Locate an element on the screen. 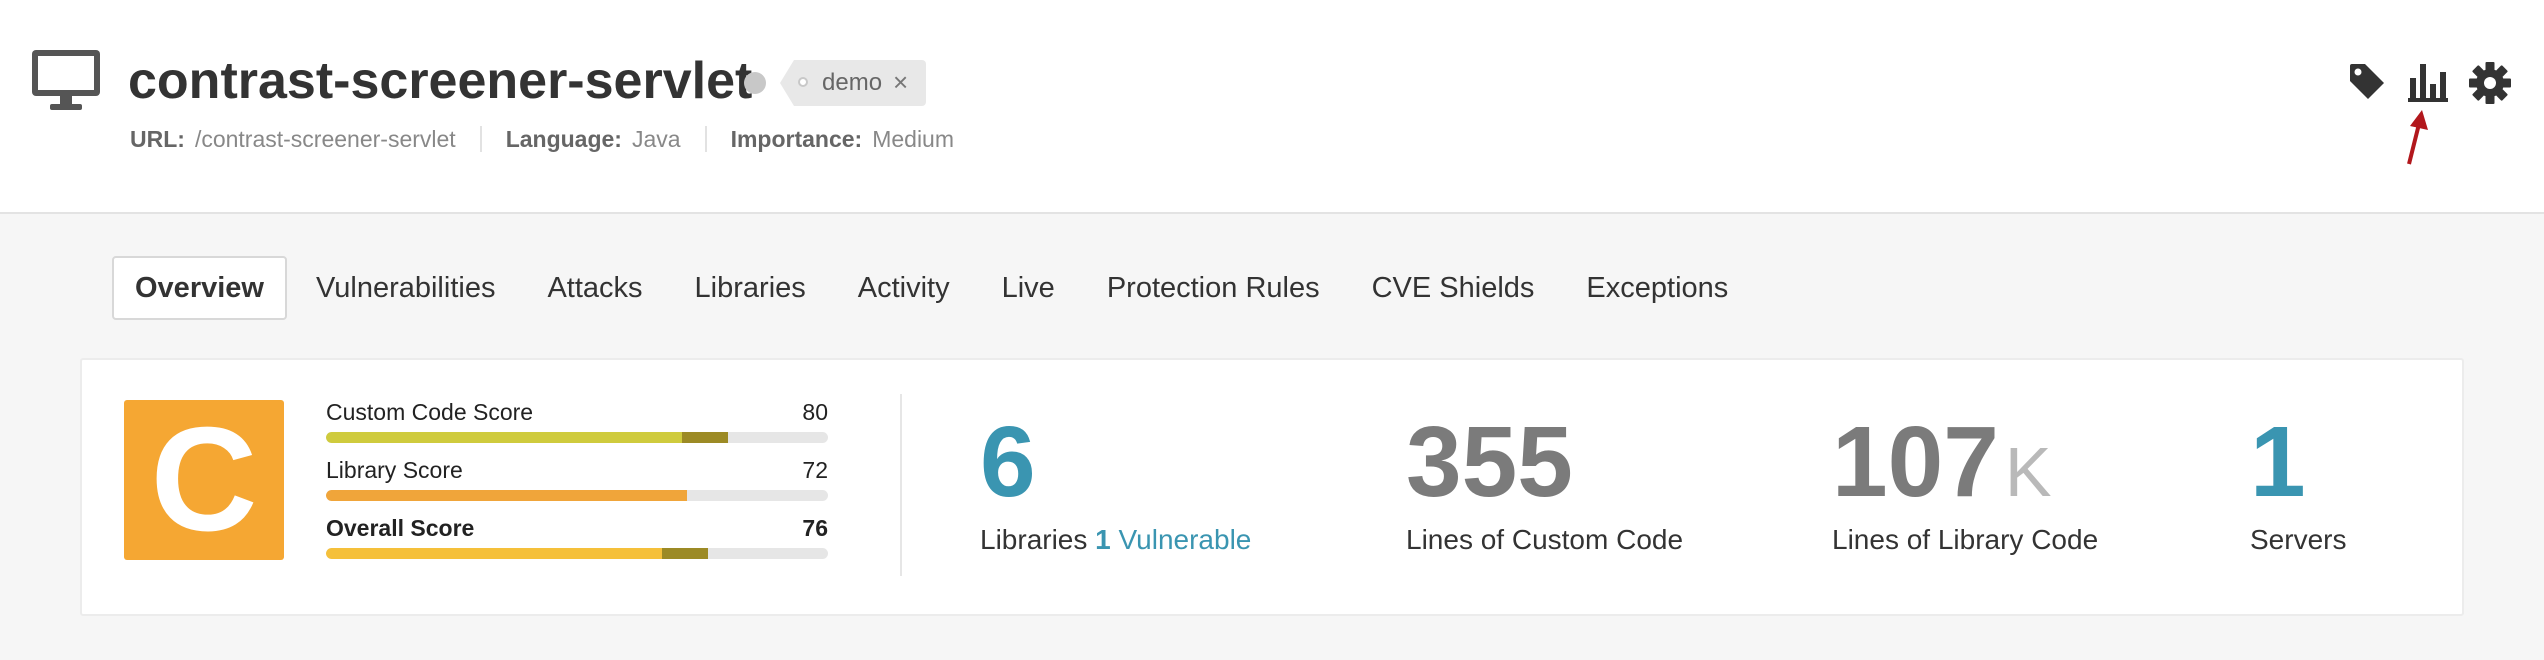 Image resolution: width=2544 pixels, height=660 pixels. stat-value-wrapper: 107K is located at coordinates (1965, 462).